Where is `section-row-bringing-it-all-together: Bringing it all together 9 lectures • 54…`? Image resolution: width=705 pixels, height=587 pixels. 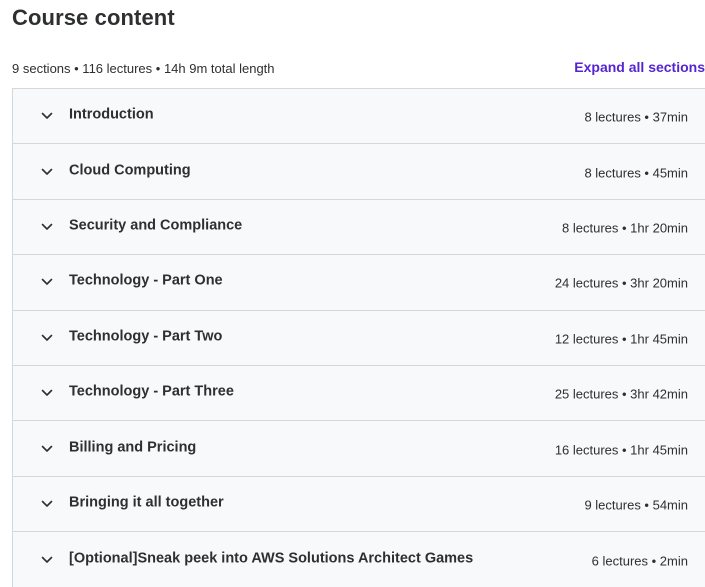 section-row-bringing-it-all-together: Bringing it all together 9 lectures • 54… is located at coordinates (359, 504).